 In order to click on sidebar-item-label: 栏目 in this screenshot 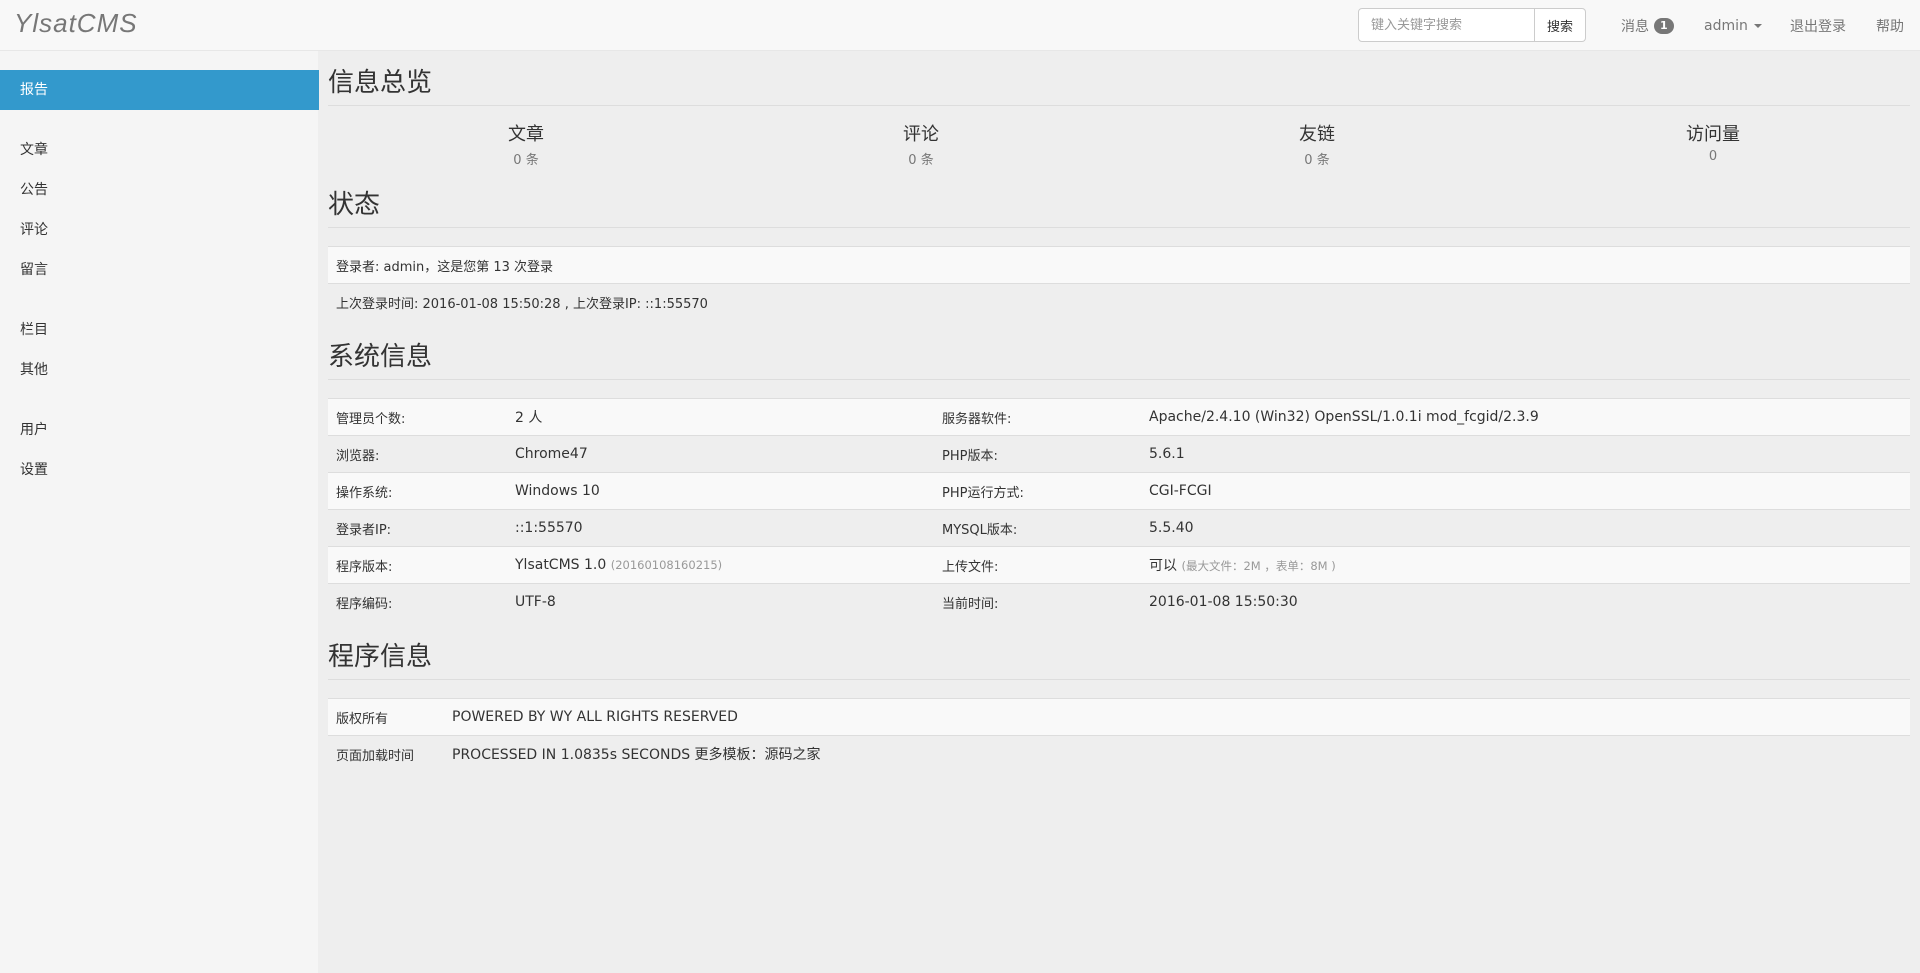, I will do `click(34, 330)`.